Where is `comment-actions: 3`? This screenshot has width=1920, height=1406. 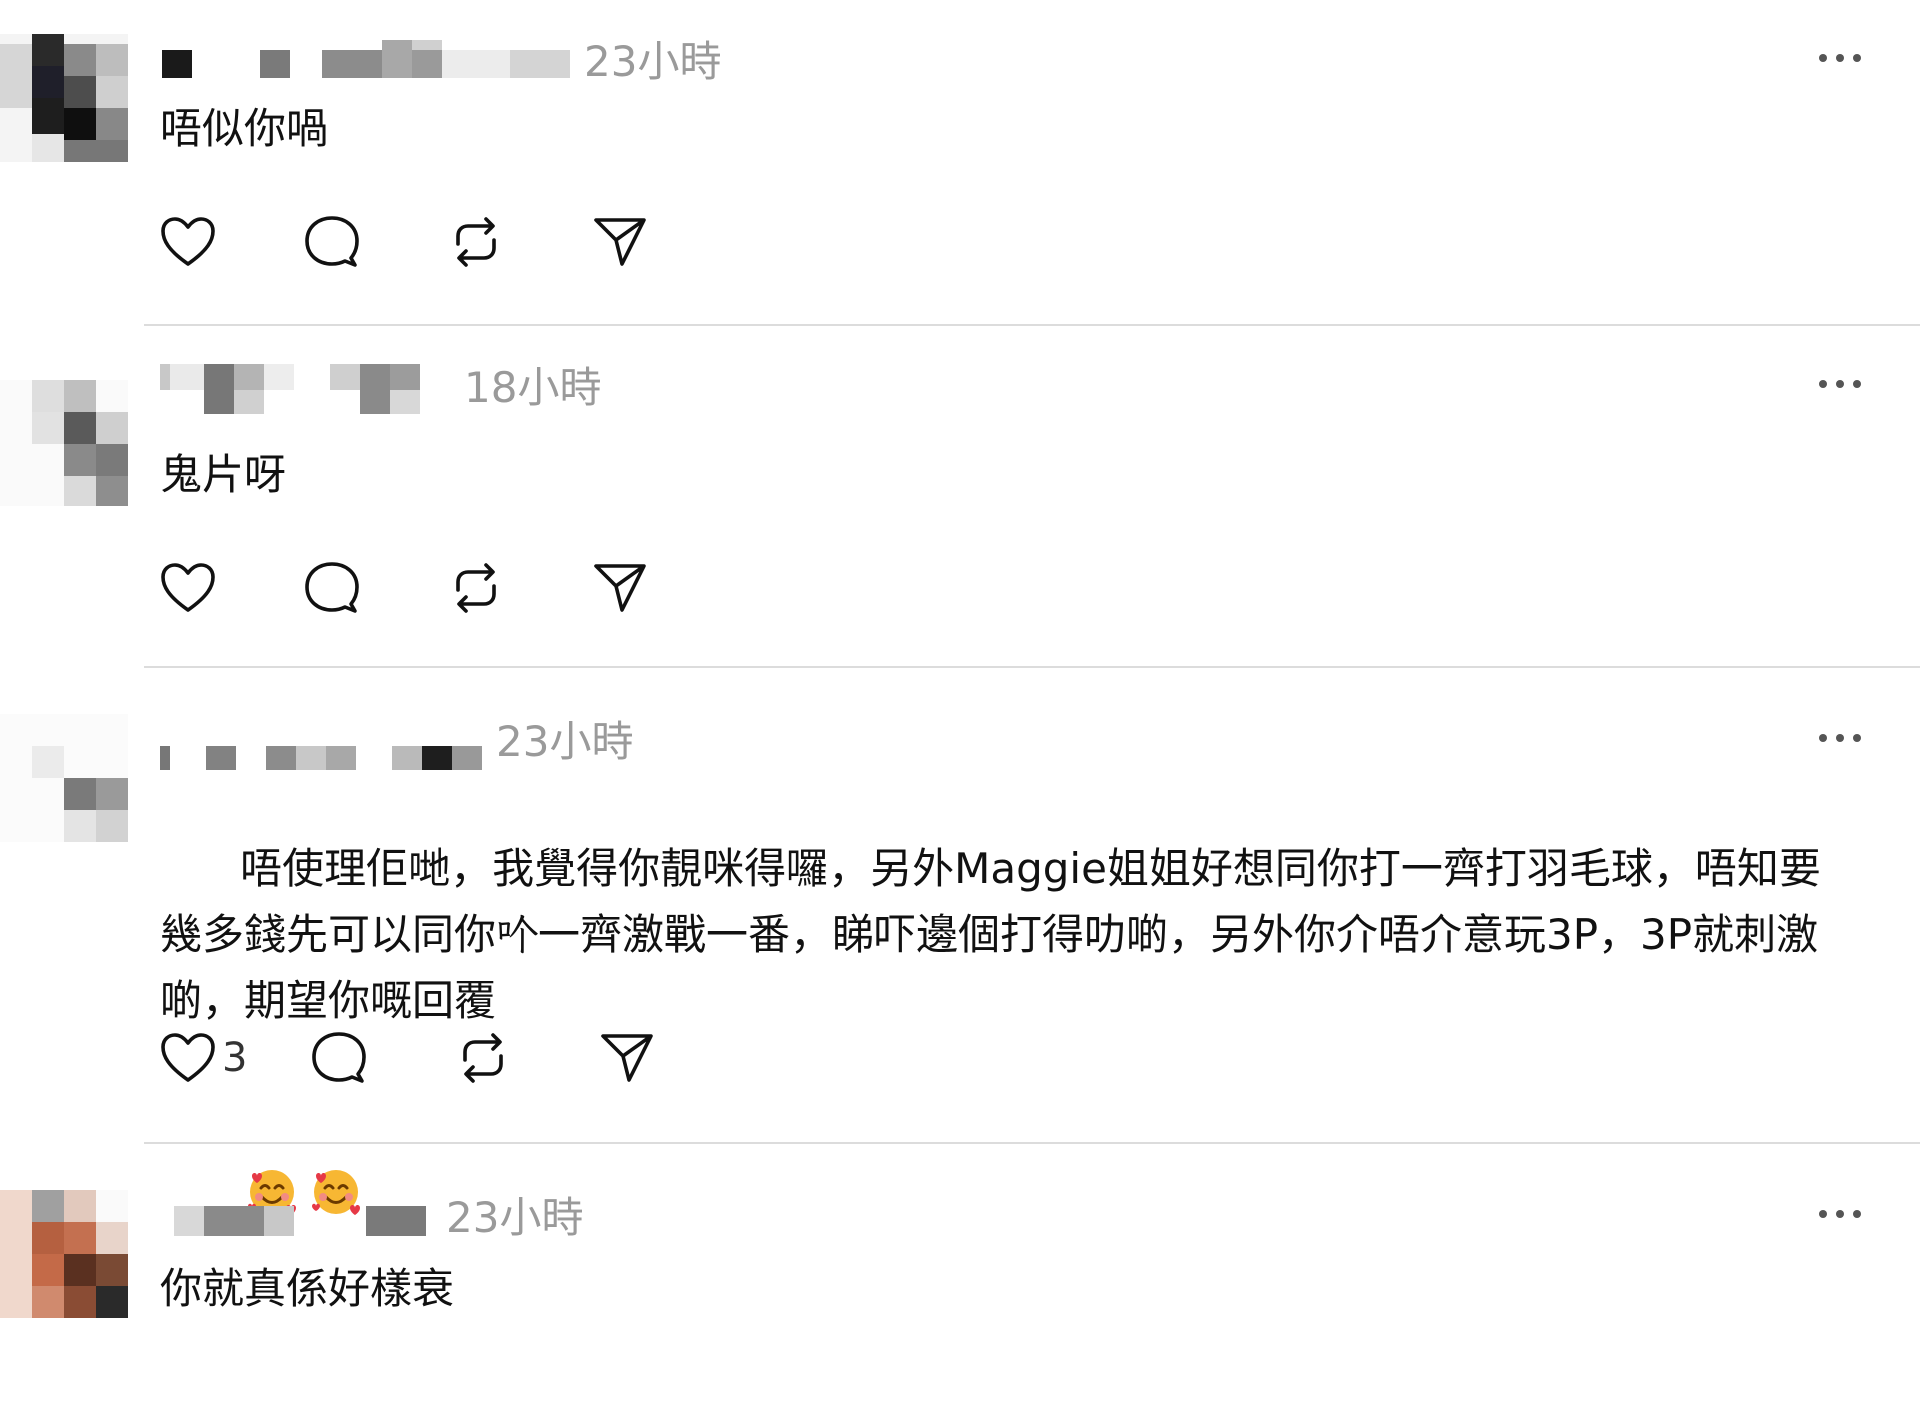
comment-actions: 3 is located at coordinates (451, 1058).